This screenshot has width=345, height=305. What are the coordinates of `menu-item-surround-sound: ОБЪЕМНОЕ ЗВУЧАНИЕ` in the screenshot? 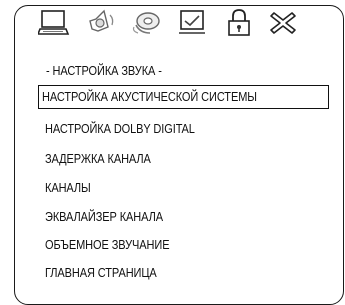 It's located at (107, 245).